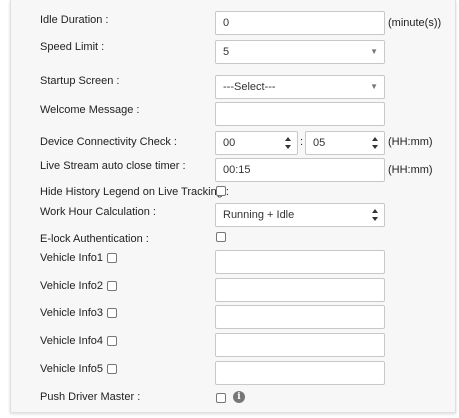 This screenshot has width=459, height=418. Describe the element at coordinates (74, 20) in the screenshot. I see `idle-duration-label: Idle Duration :` at that location.